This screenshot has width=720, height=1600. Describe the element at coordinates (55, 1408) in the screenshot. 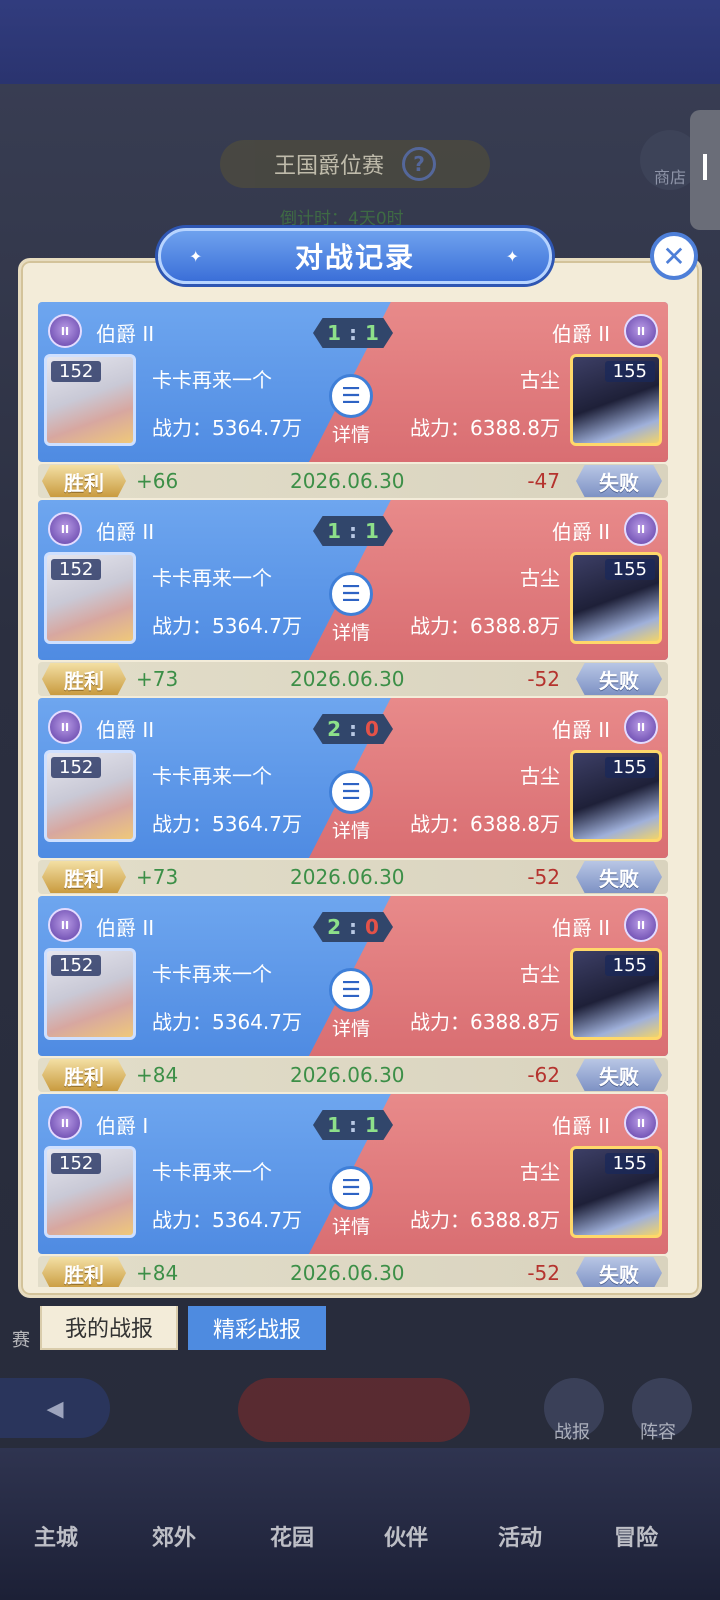

I see `back-arrow-icon: ◂` at that location.